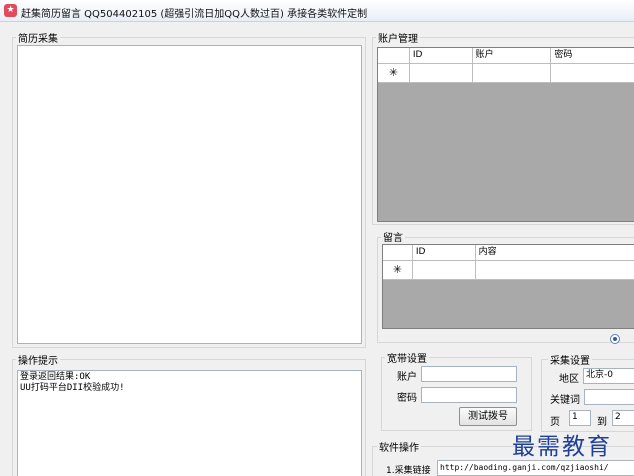  I want to click on message-col-content: 内容, so click(555, 252).